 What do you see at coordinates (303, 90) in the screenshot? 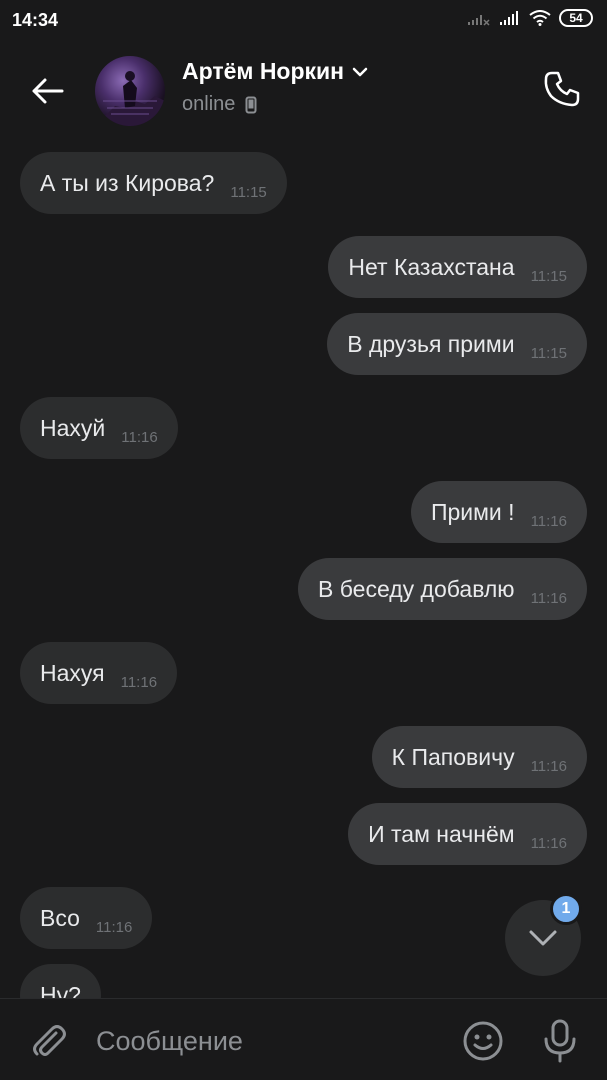
I see `chat-header: Артём Норкин online` at bounding box center [303, 90].